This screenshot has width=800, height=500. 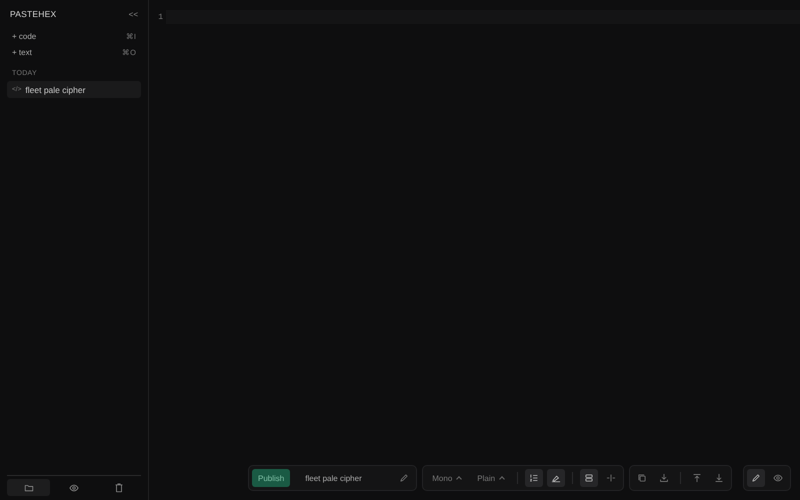 I want to click on rows-icon, so click(x=589, y=478).